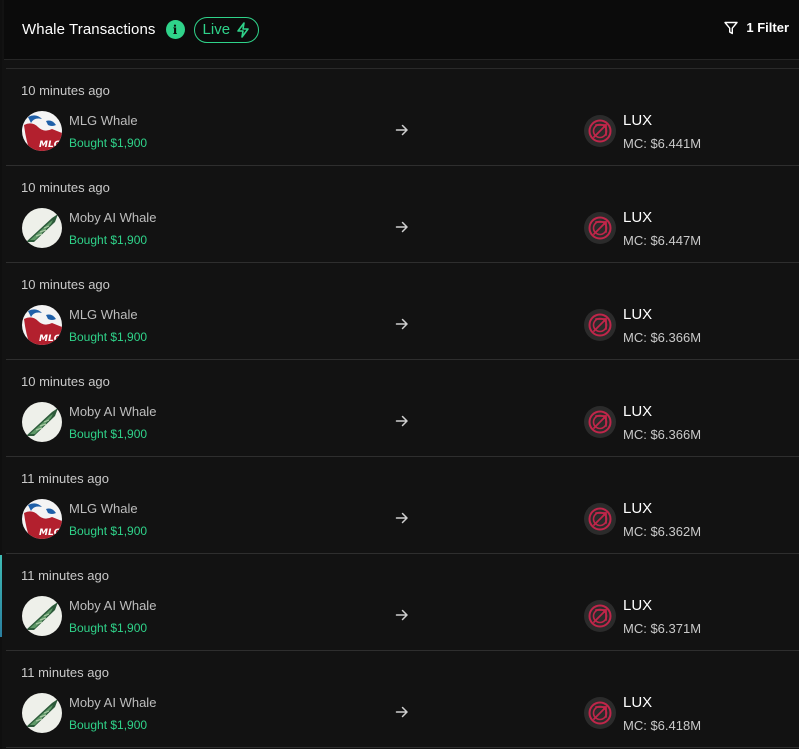  Describe the element at coordinates (662, 240) in the screenshot. I see `token-market-cap: MC: $6.447M` at that location.